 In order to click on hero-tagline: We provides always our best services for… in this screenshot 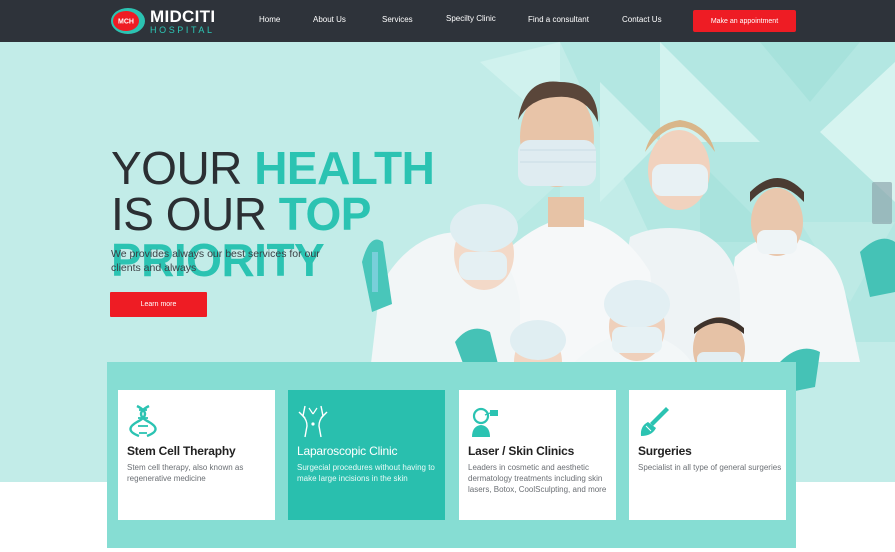, I will do `click(215, 261)`.